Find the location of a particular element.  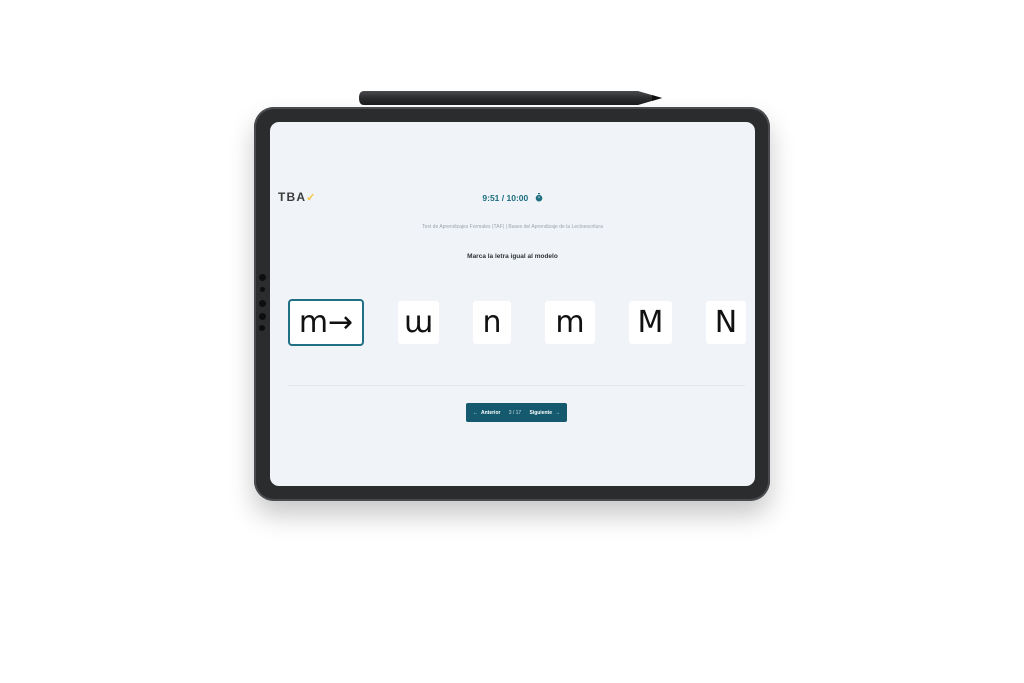

previous-button: ← Anterior is located at coordinates (486, 413).